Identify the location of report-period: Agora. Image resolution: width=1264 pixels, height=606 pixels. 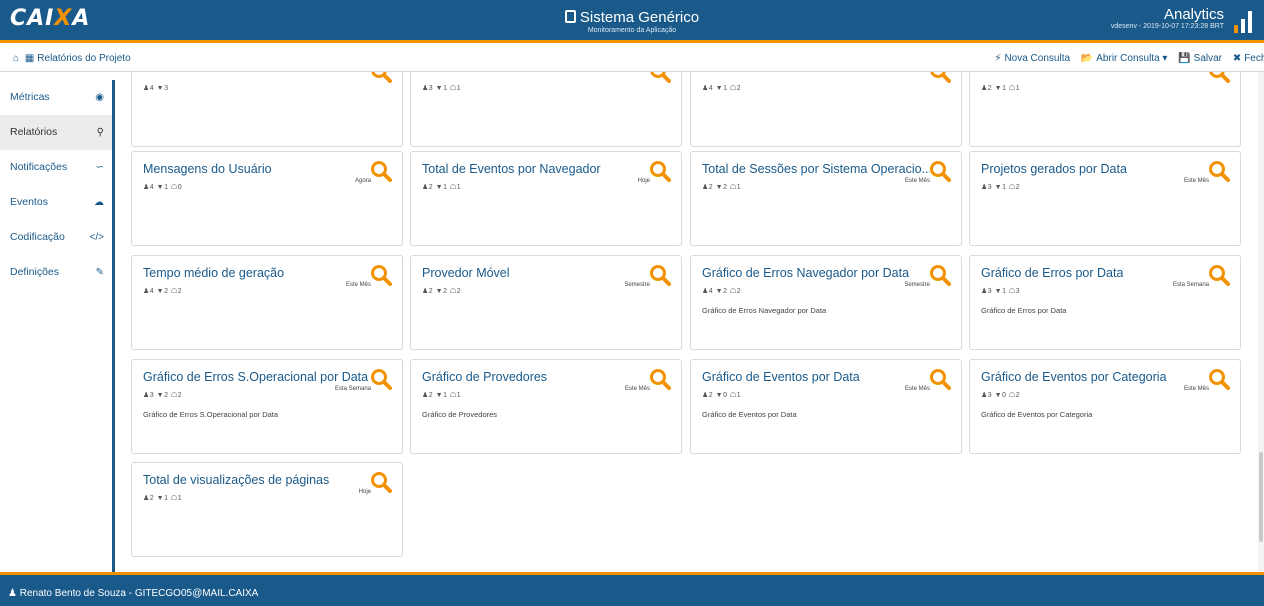
(362, 181).